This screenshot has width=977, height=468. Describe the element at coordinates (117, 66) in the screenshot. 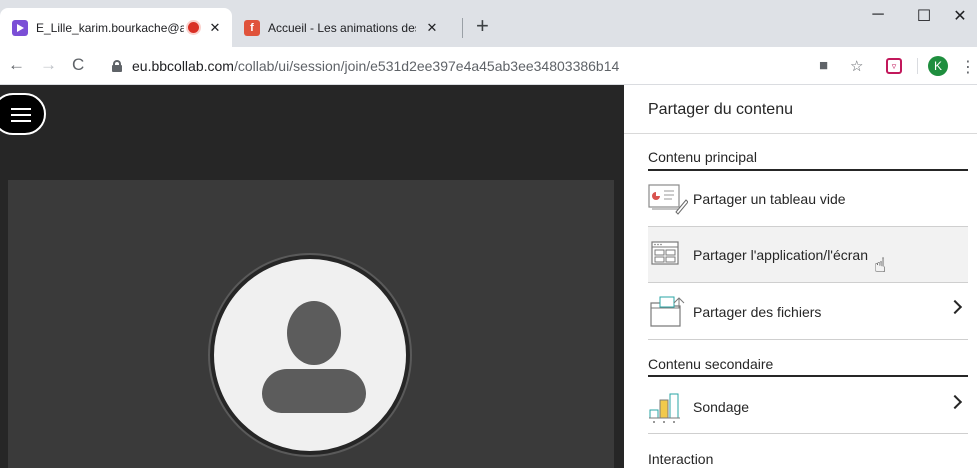

I see `lock-icon` at that location.